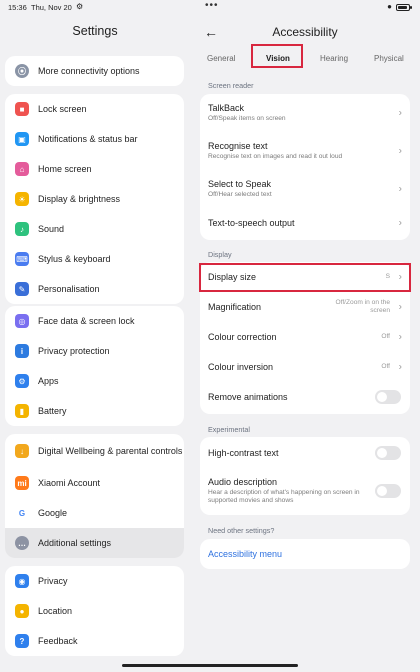  Describe the element at coordinates (305, 189) in the screenshot. I see `select-to-speak-item: Select to Speak Off/Hear selected text ›` at that location.